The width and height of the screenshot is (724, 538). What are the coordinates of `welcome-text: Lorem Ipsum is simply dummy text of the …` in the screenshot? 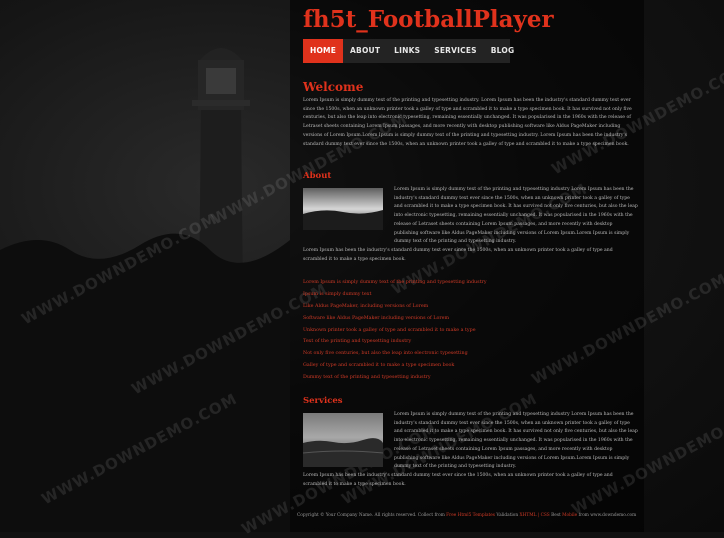 It's located at (467, 122).